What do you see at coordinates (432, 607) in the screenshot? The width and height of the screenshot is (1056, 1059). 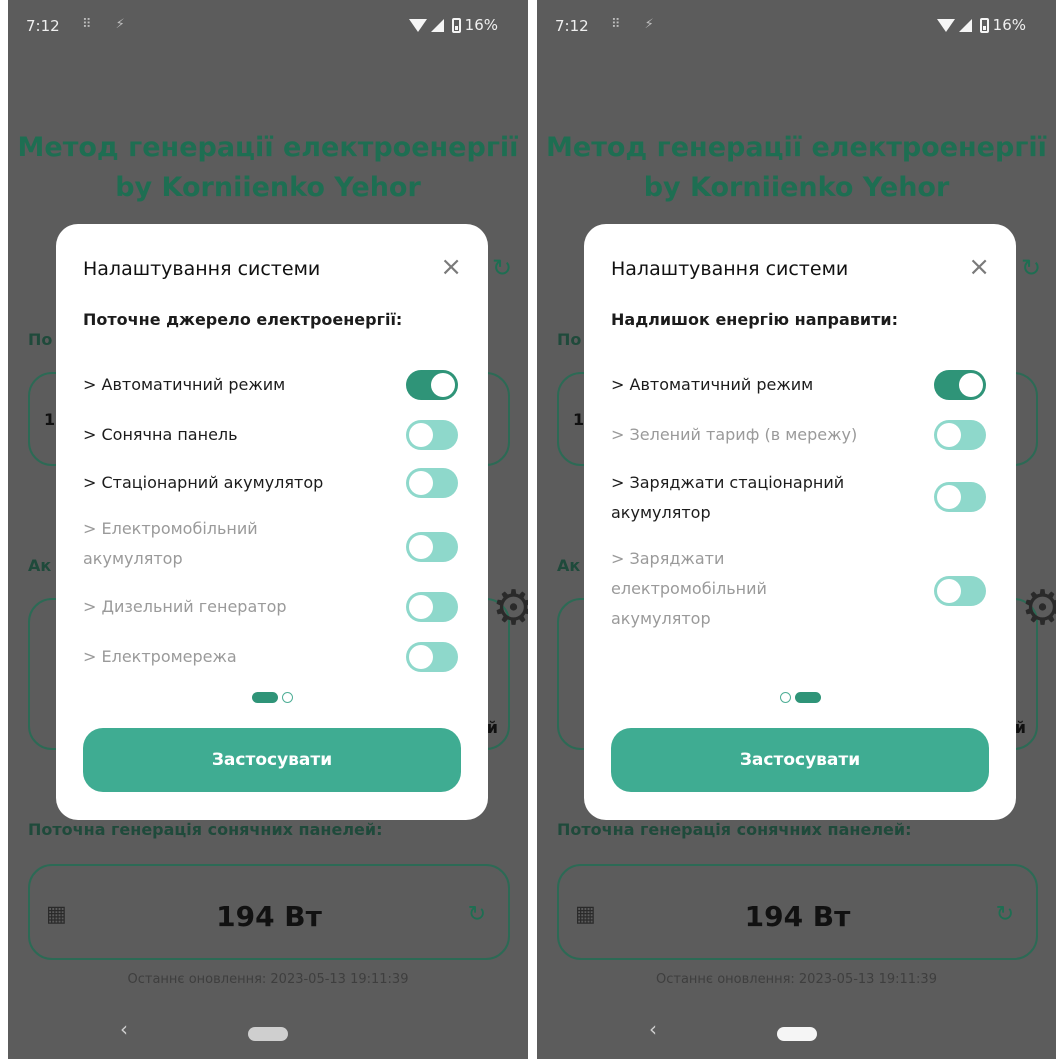 I see `toggle-diesel-generator` at bounding box center [432, 607].